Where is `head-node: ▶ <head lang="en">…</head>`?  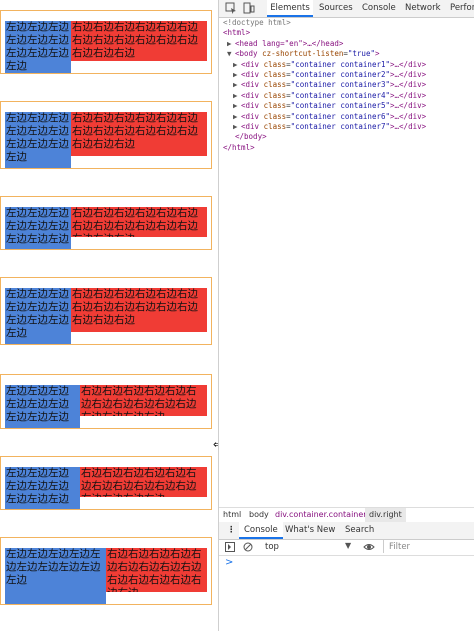
head-node: ▶ <head lang="en">…</head> is located at coordinates (348, 44).